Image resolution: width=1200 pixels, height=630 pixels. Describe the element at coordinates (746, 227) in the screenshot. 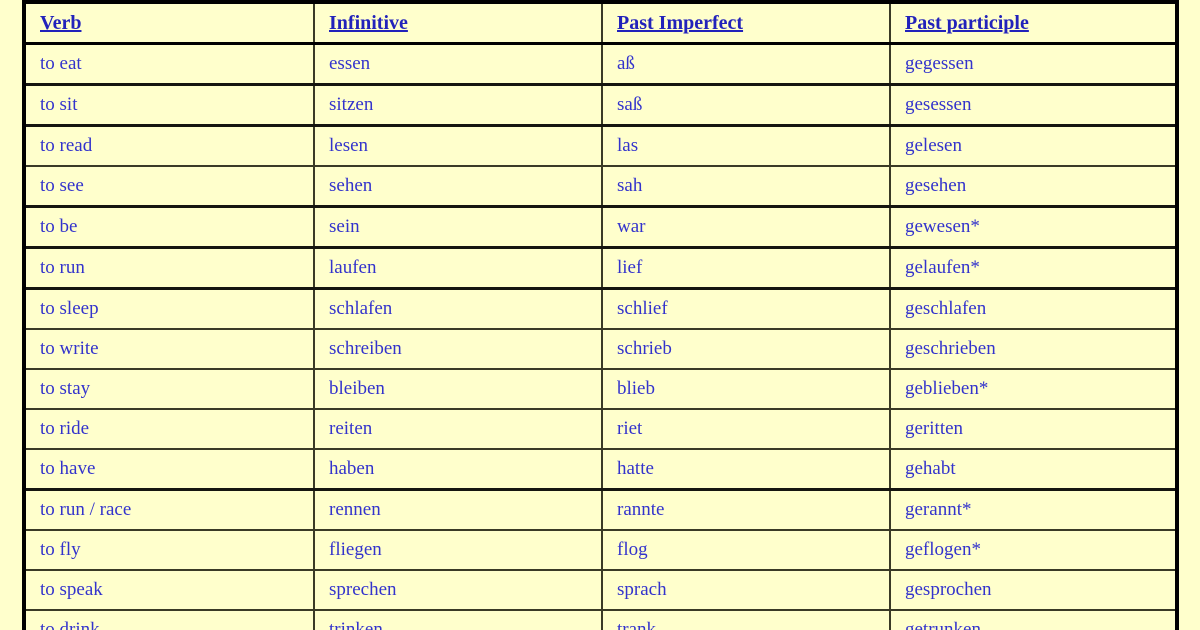

I see `cell-past-imperfect: war` at that location.